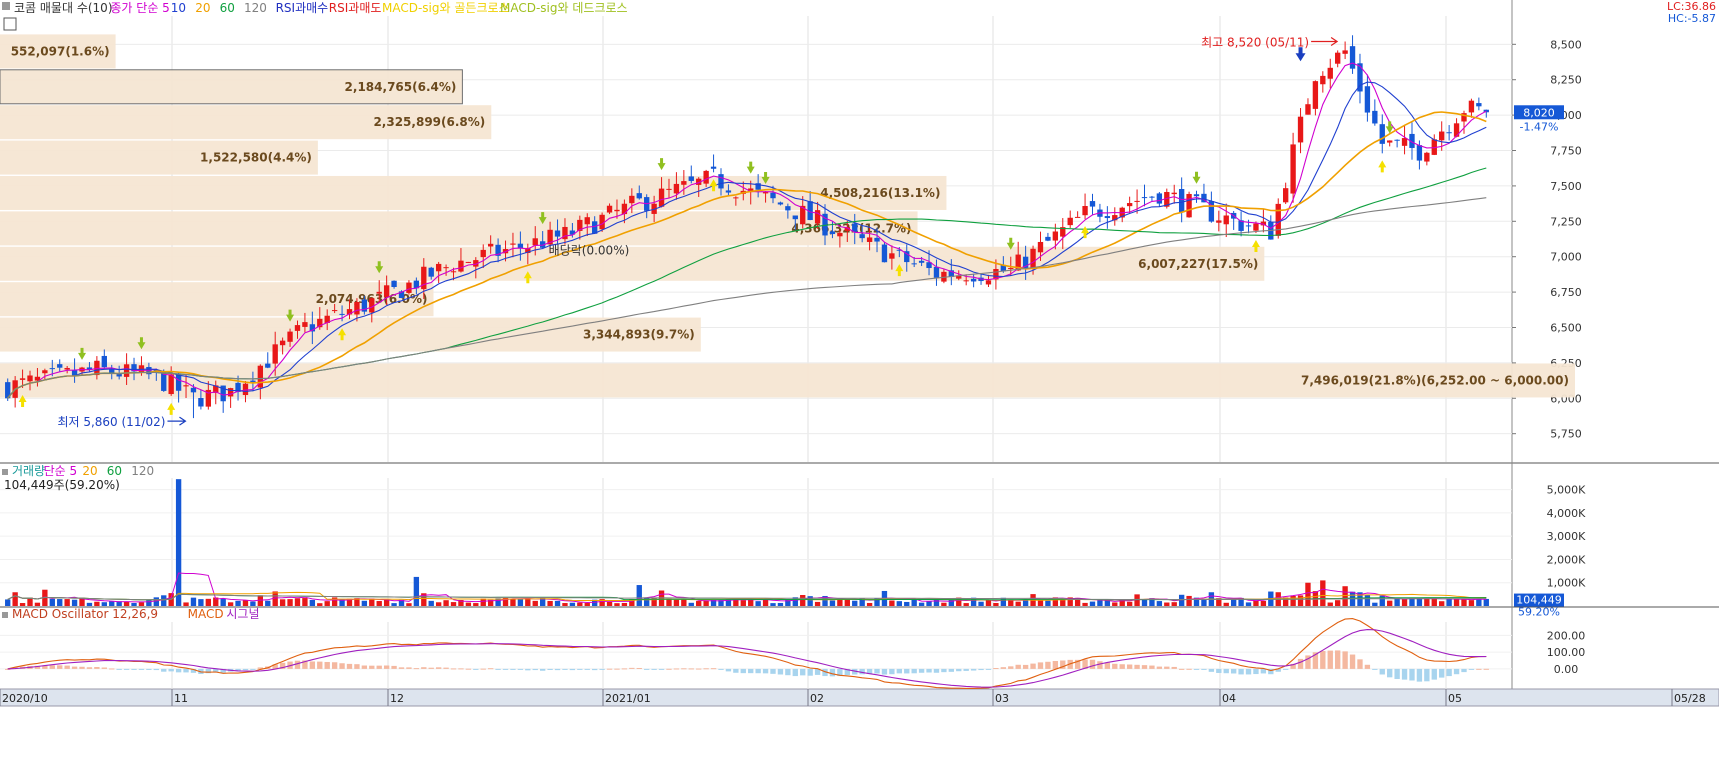 The width and height of the screenshot is (1719, 776). I want to click on price-tick-label: 6,500, so click(1566, 327).